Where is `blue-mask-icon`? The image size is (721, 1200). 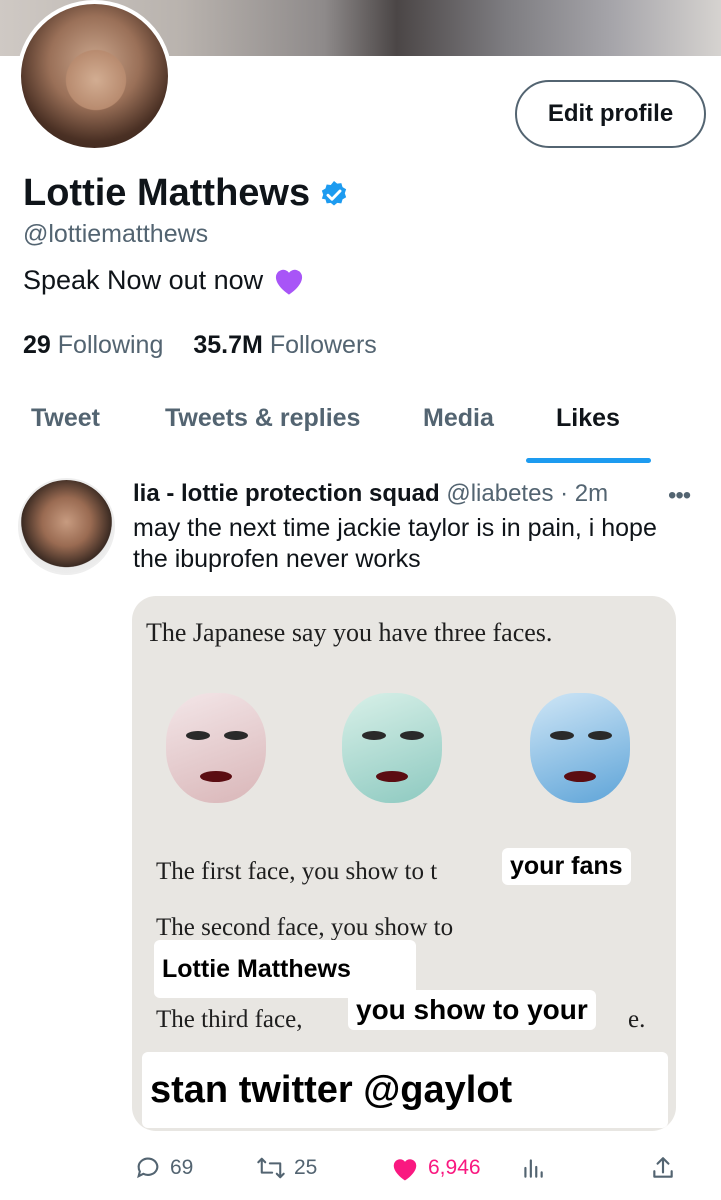 blue-mask-icon is located at coordinates (580, 748).